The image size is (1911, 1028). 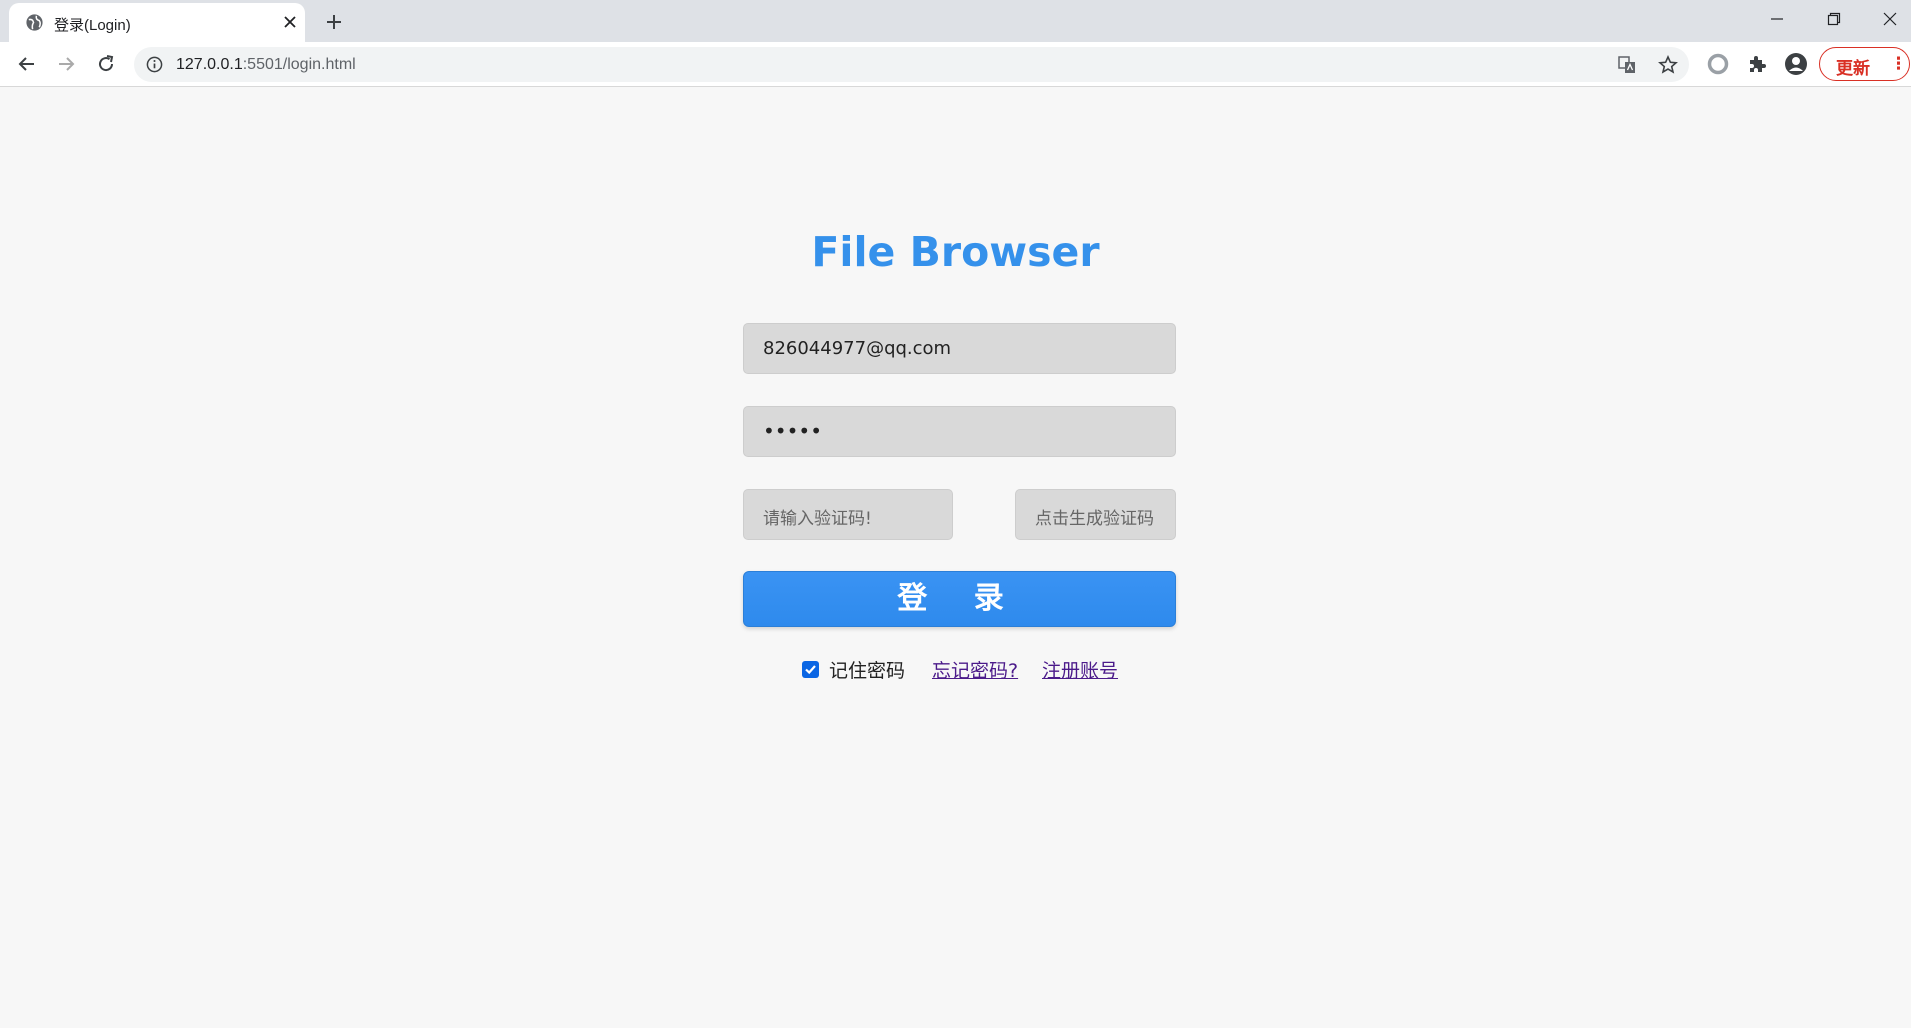 What do you see at coordinates (1853, 68) in the screenshot?
I see `update-label: 更新` at bounding box center [1853, 68].